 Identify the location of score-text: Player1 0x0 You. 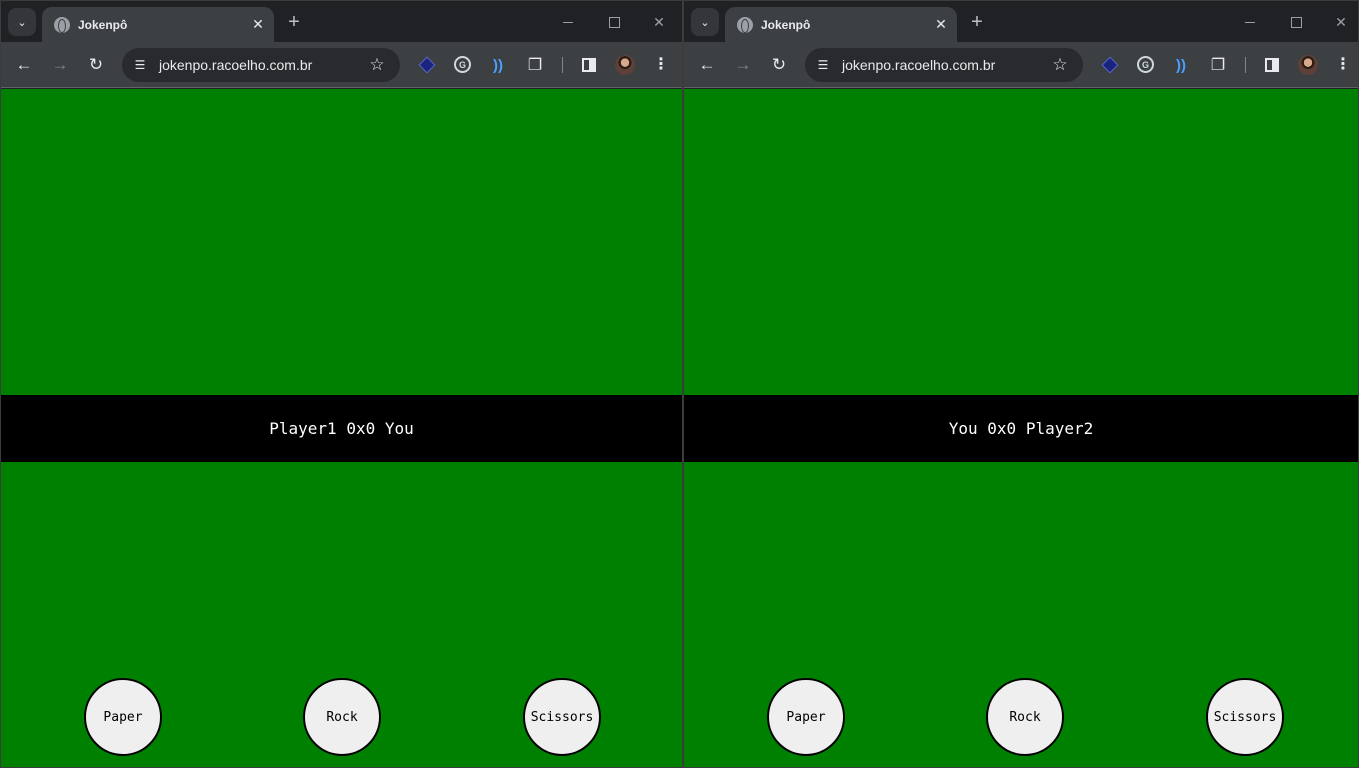
(341, 428).